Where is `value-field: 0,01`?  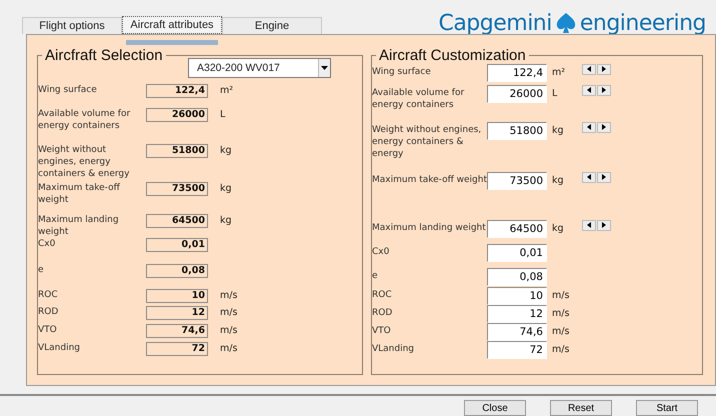 value-field: 0,01 is located at coordinates (177, 245).